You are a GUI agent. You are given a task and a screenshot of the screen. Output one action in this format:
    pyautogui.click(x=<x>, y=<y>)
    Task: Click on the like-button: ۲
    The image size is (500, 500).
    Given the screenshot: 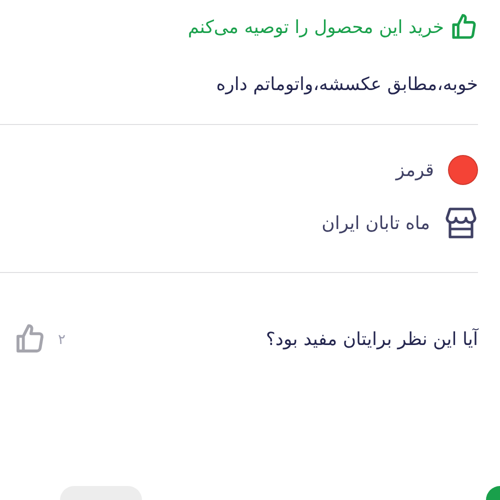 What is the action you would take?
    pyautogui.click(x=40, y=339)
    